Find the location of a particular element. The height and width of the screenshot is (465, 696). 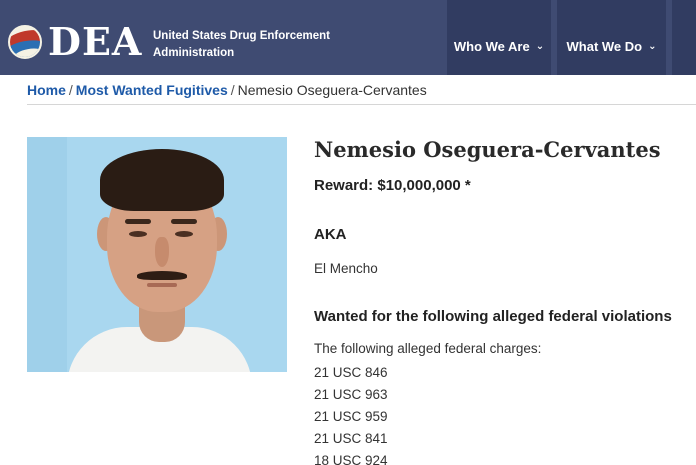

breadcrumb-divider is located at coordinates (361, 104).